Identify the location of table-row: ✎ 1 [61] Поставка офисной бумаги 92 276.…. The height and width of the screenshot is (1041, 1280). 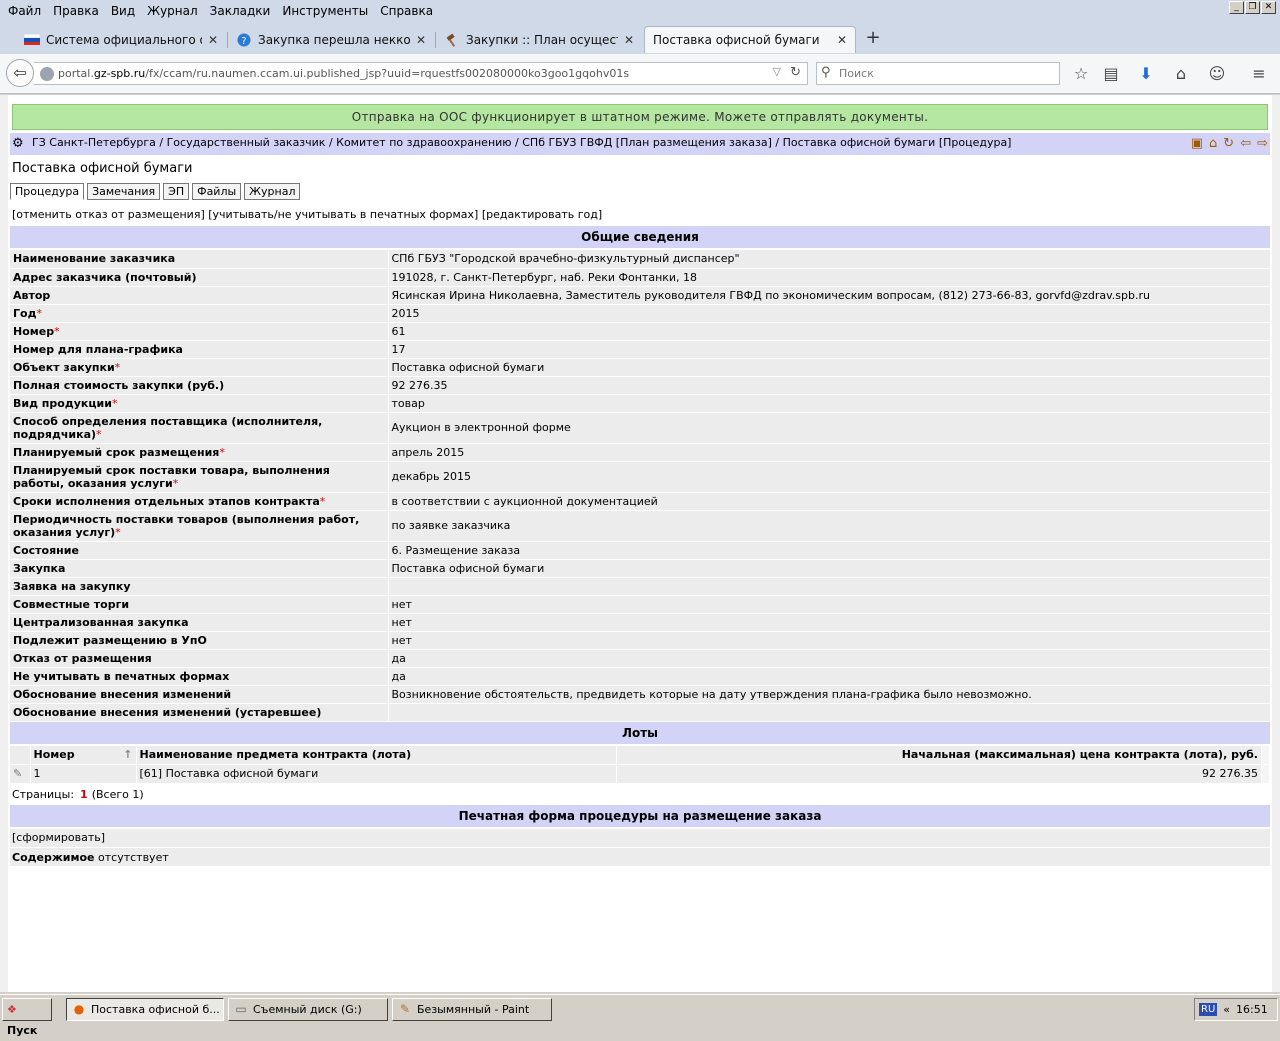
(640, 773).